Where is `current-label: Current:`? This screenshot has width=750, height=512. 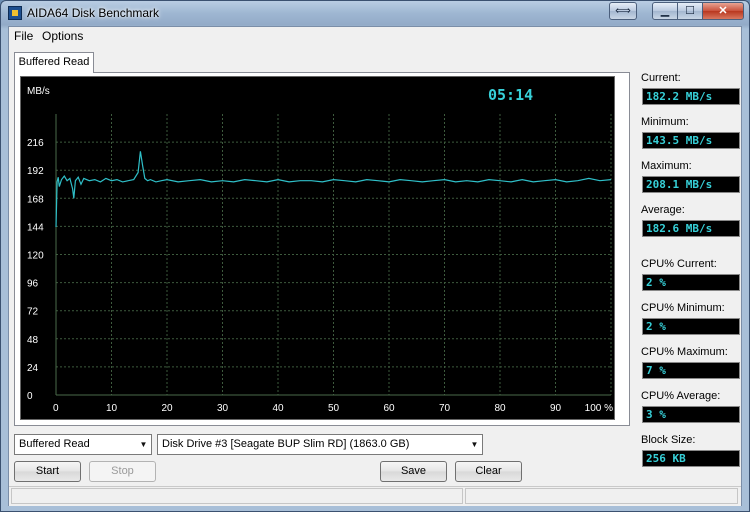 current-label: Current: is located at coordinates (661, 78).